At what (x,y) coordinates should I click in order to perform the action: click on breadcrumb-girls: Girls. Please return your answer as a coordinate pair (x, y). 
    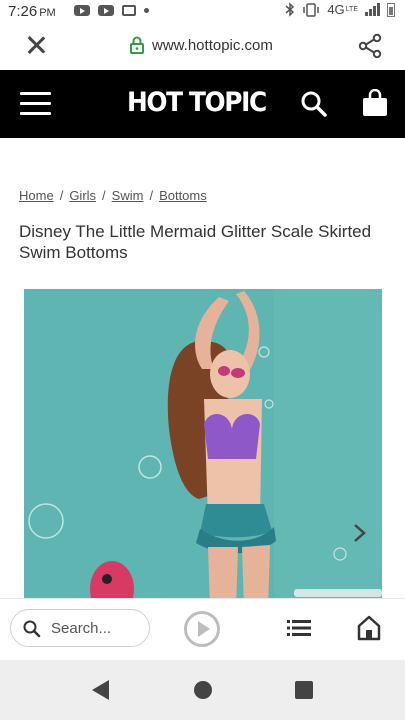
    Looking at the image, I should click on (82, 195).